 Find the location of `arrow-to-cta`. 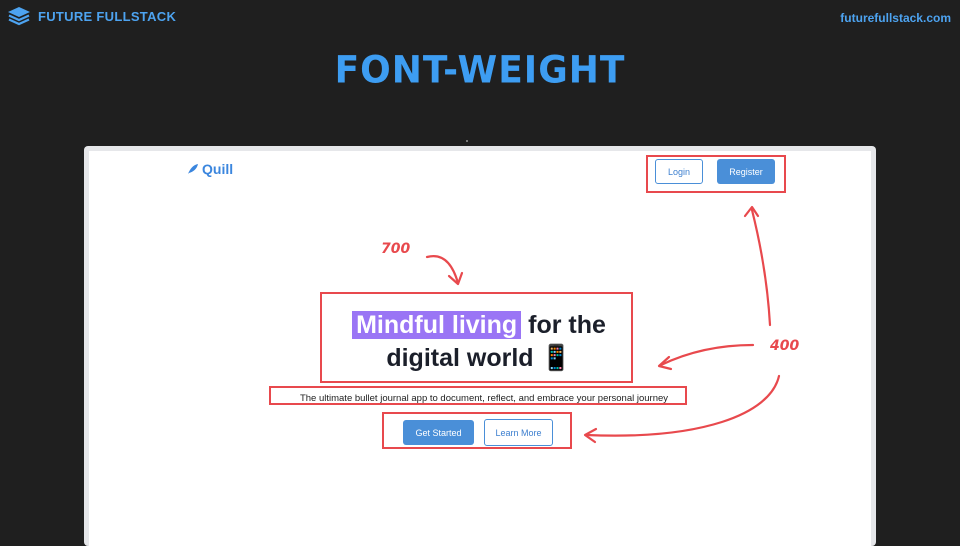

arrow-to-cta is located at coordinates (682, 405).